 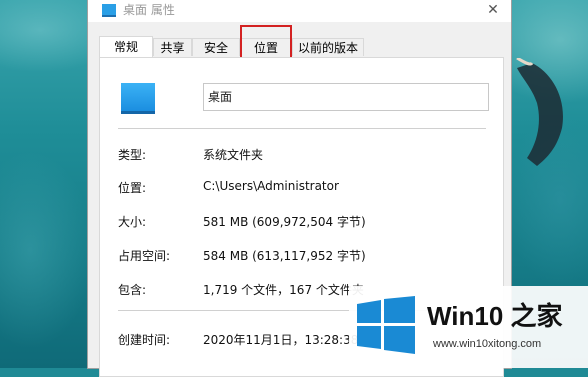 I want to click on property-value: 系统文件夹, so click(x=233, y=155).